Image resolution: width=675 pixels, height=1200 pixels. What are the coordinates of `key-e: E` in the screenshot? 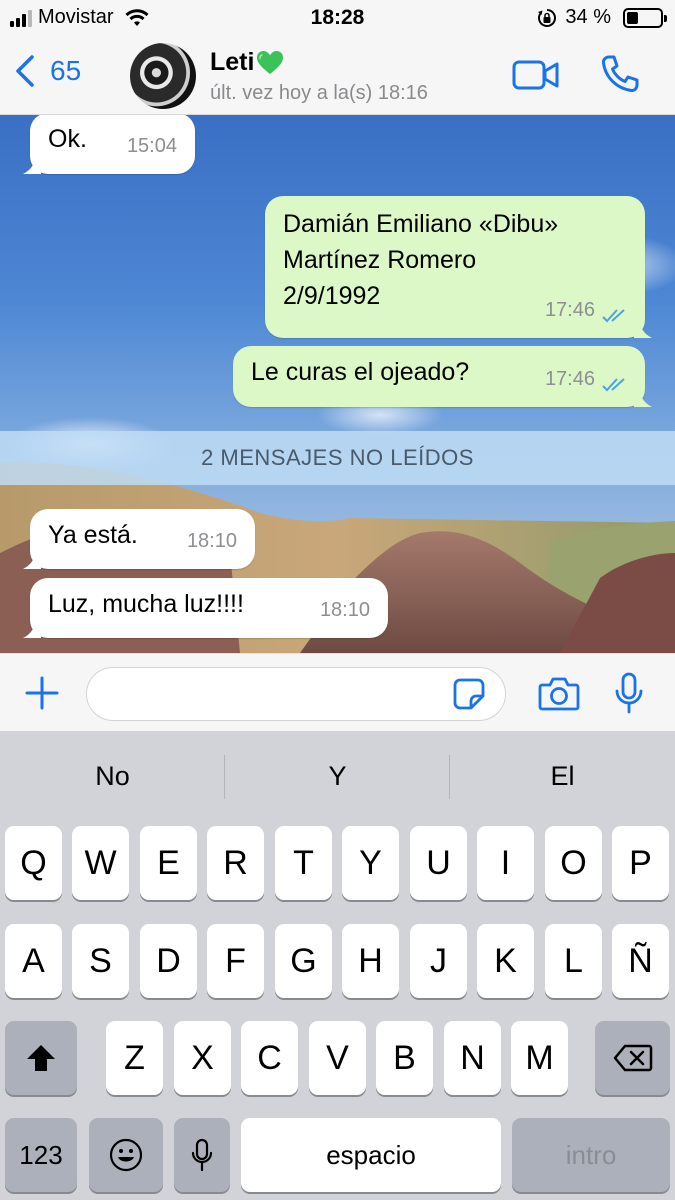 It's located at (168, 863).